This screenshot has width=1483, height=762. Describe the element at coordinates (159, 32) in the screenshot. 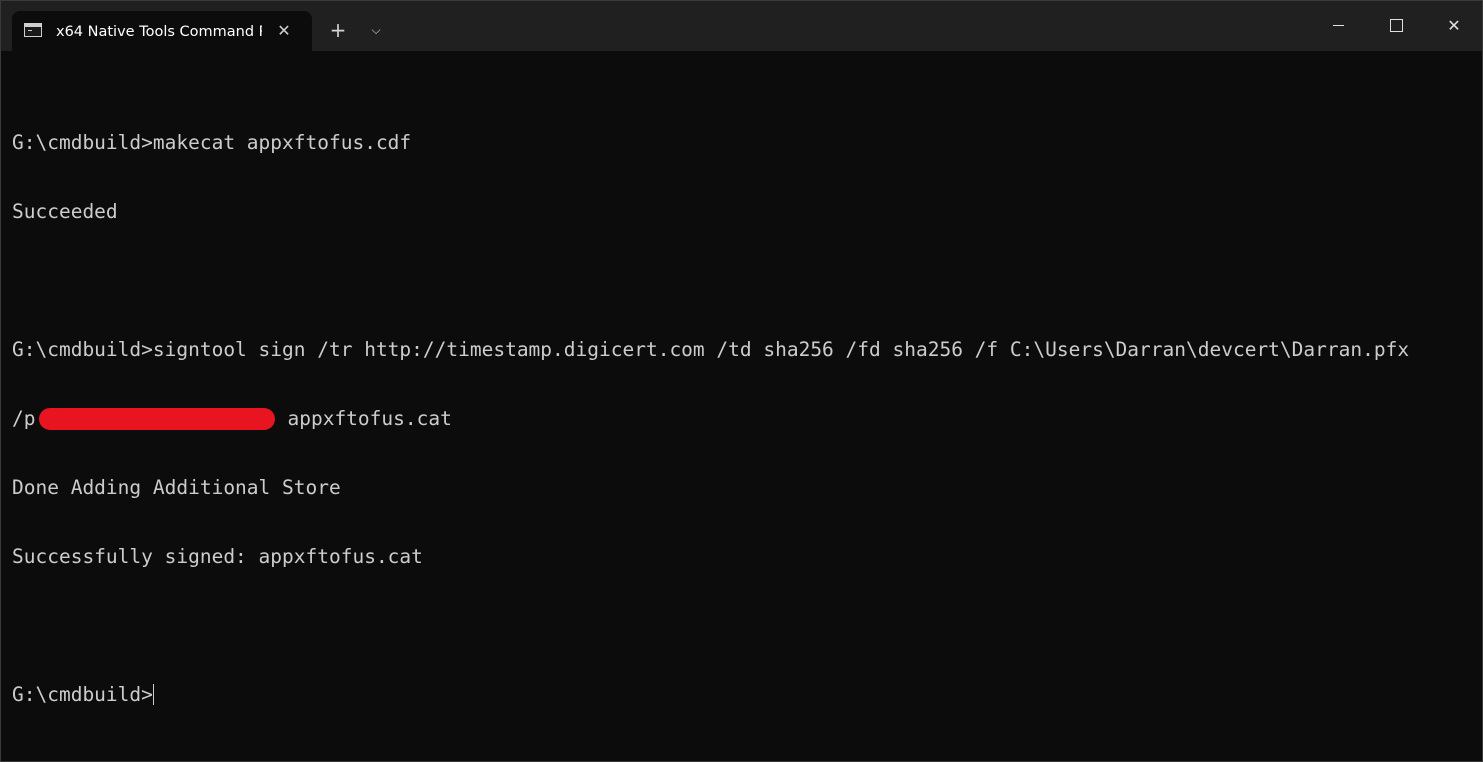

I see `tab-title: x64 Native Tools Command Pr` at that location.